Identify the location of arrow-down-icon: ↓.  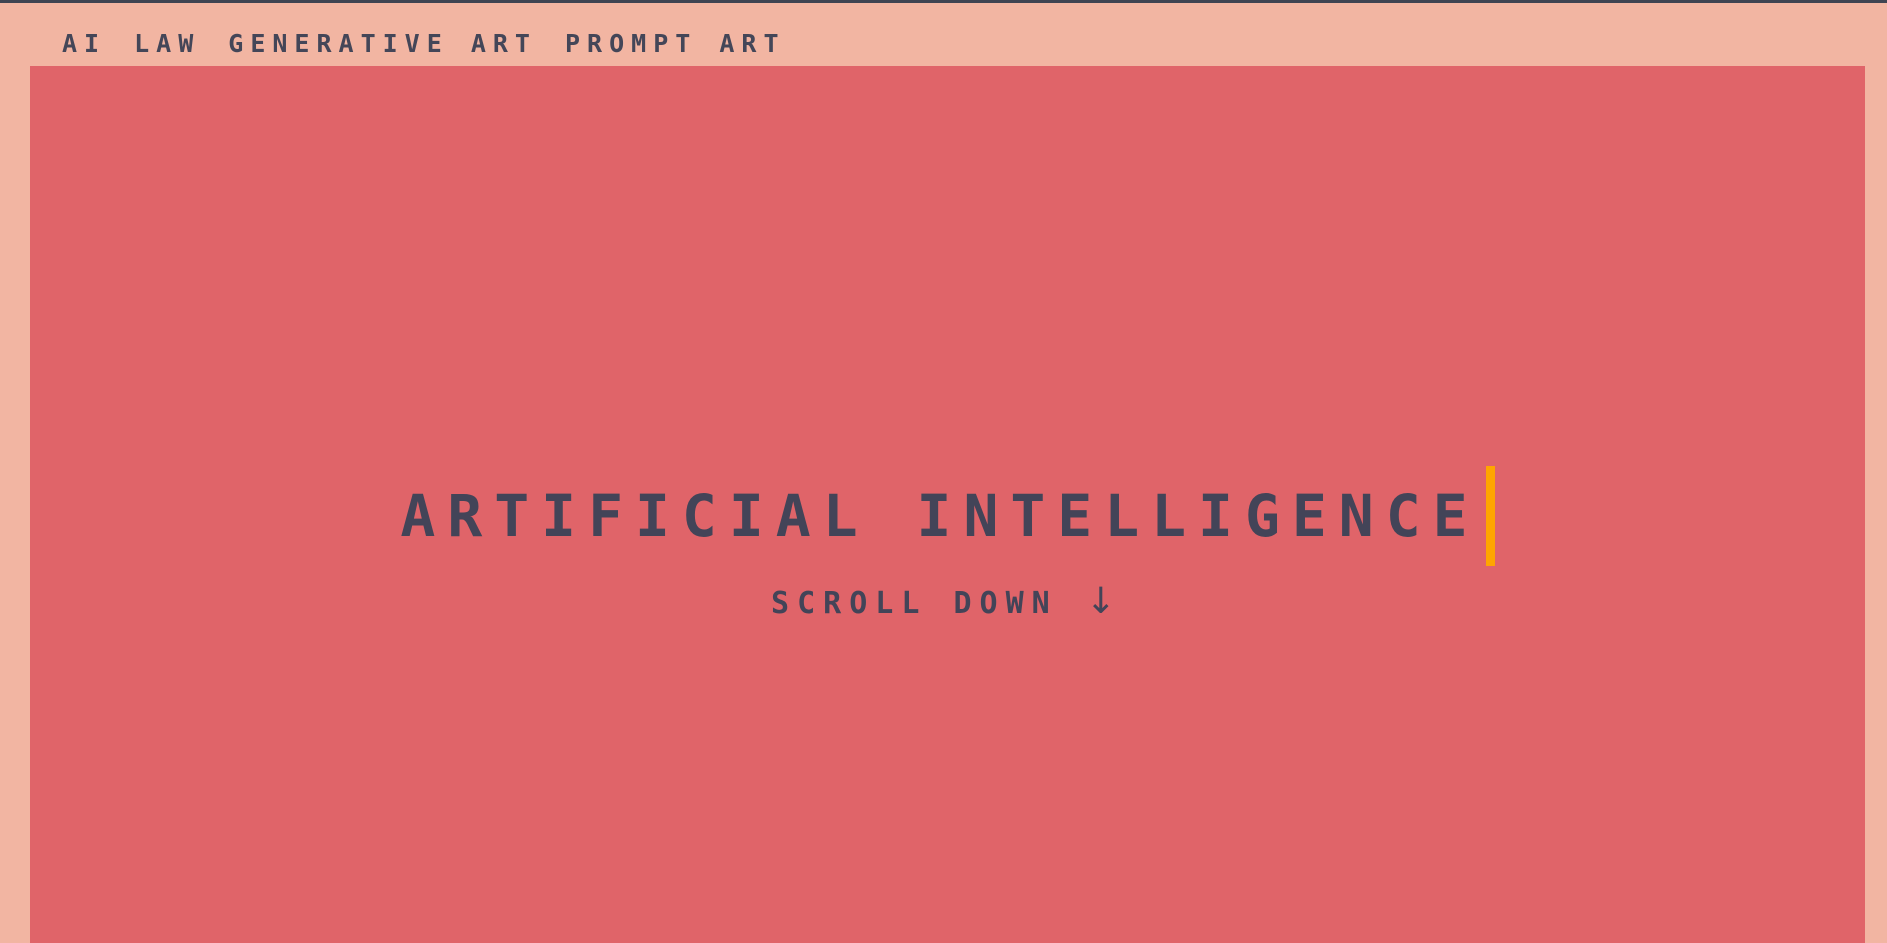
(1104, 601).